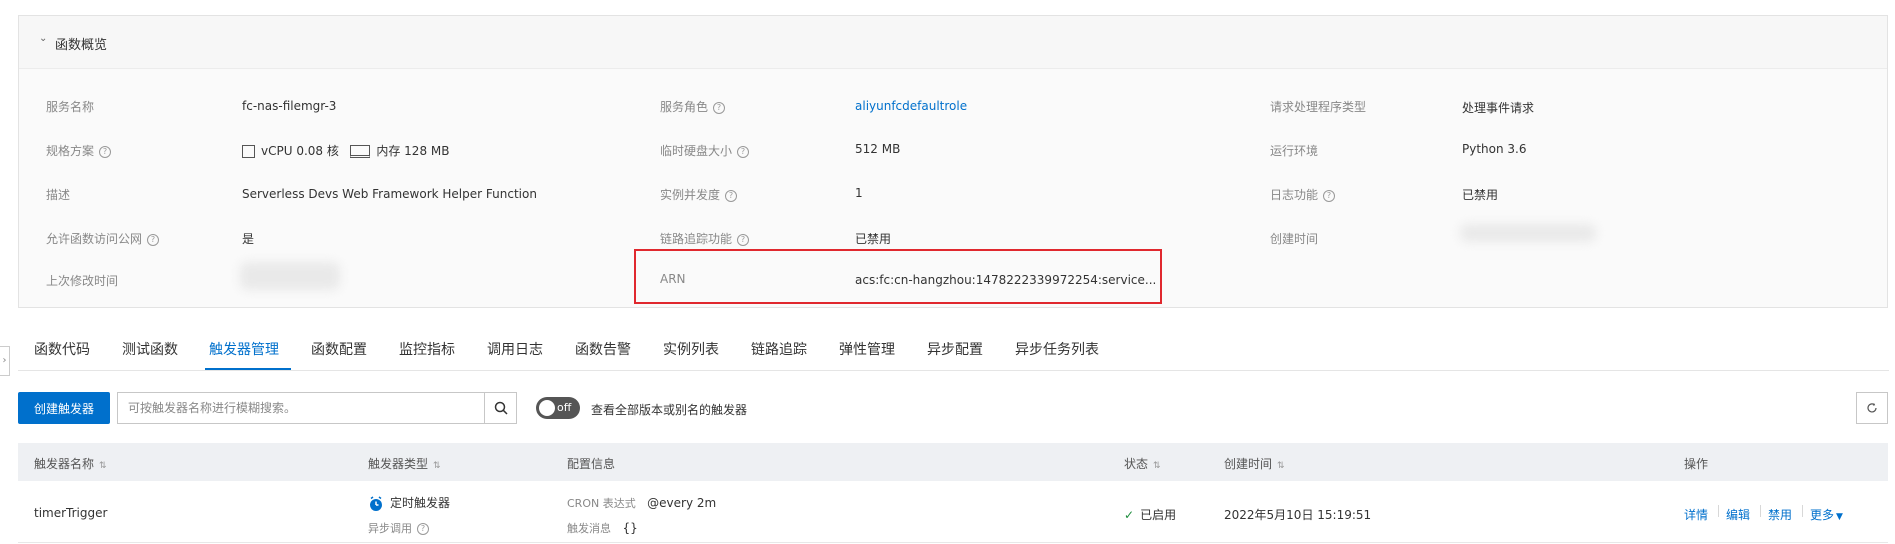  Describe the element at coordinates (953, 462) in the screenshot. I see `table-header` at that location.